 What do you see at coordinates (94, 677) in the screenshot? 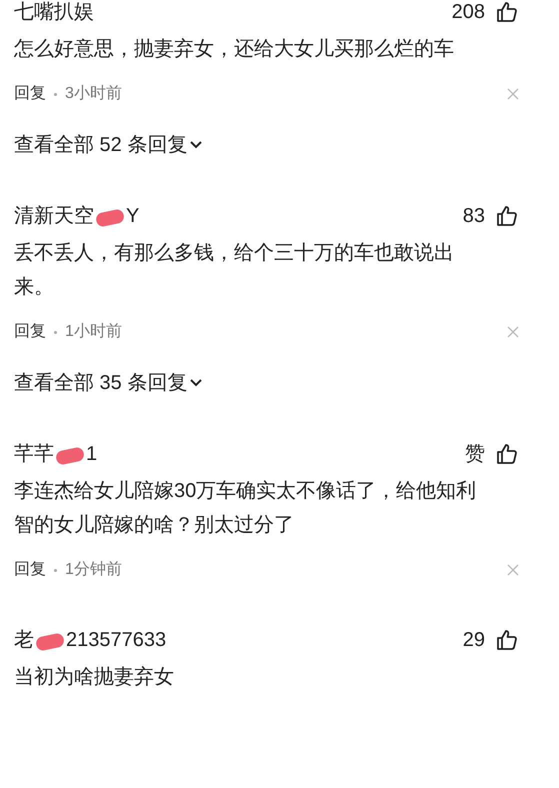
I see `comment-text: 当初为啥抛妻弃女` at bounding box center [94, 677].